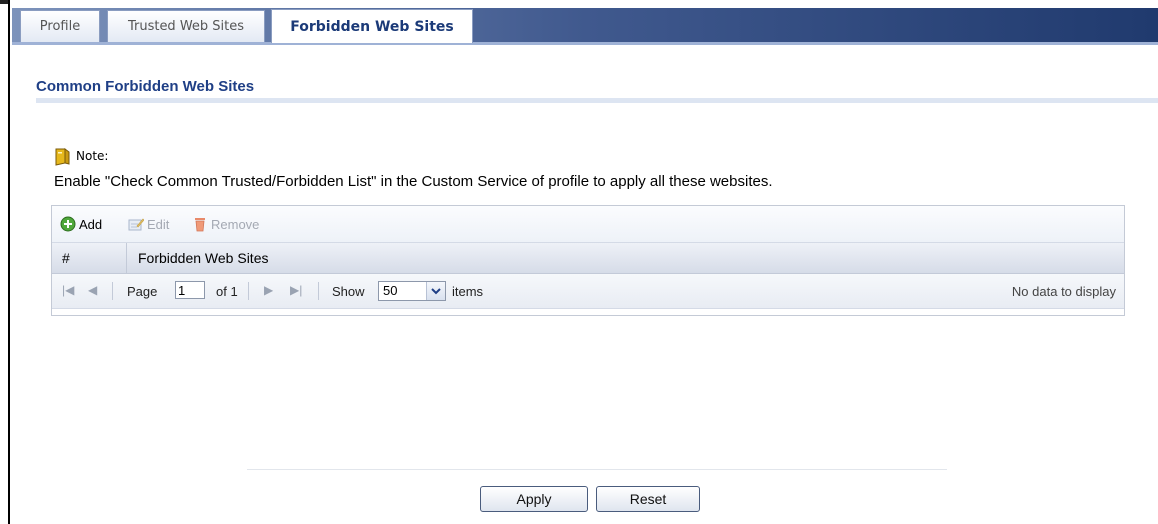  What do you see at coordinates (648, 499) in the screenshot?
I see `reset-button: Reset` at bounding box center [648, 499].